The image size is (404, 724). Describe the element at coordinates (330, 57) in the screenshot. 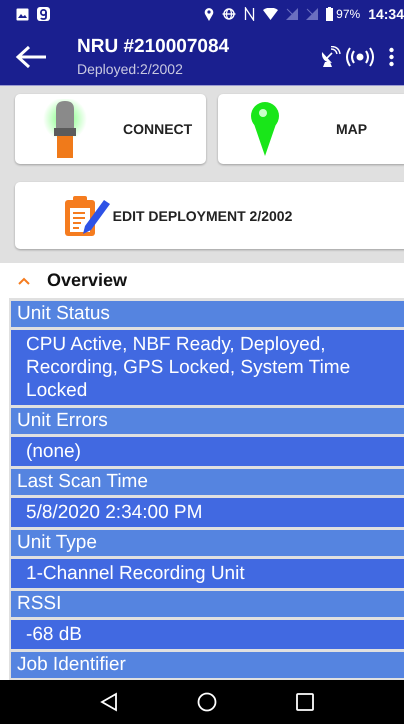

I see `satellite-dish-icon` at that location.